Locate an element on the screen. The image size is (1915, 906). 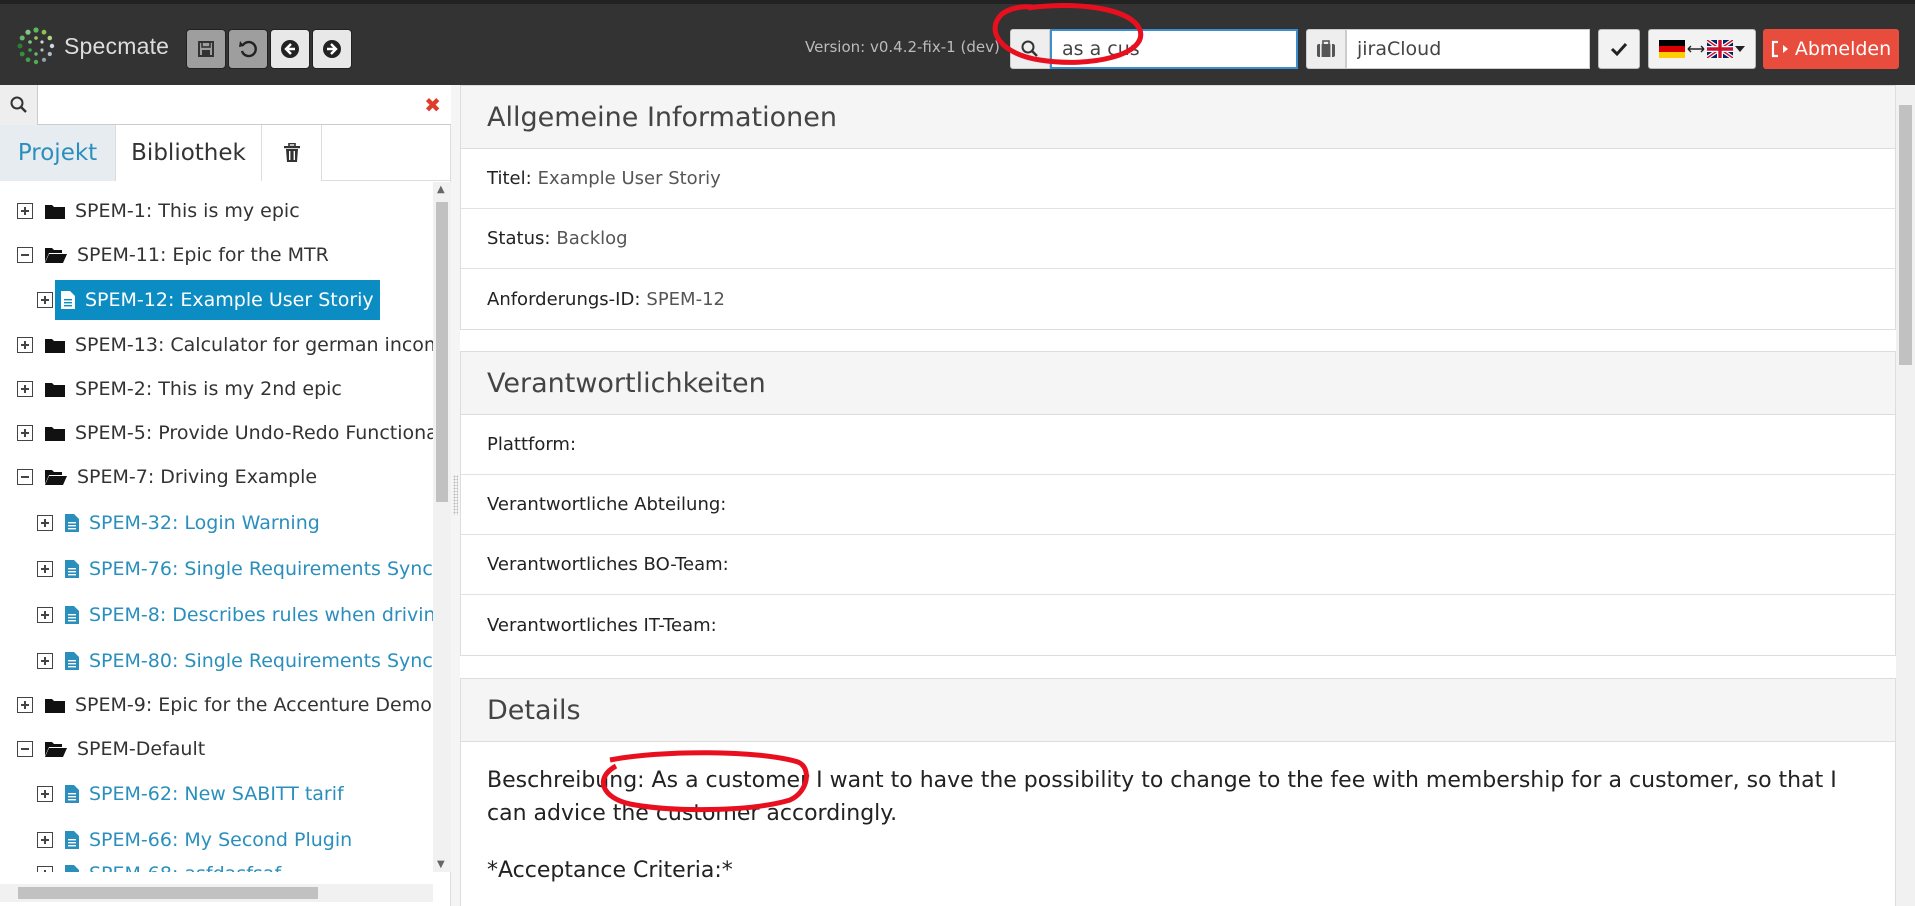
tree-item-label: SPEM-12: Example User Storiy is located at coordinates (229, 300).